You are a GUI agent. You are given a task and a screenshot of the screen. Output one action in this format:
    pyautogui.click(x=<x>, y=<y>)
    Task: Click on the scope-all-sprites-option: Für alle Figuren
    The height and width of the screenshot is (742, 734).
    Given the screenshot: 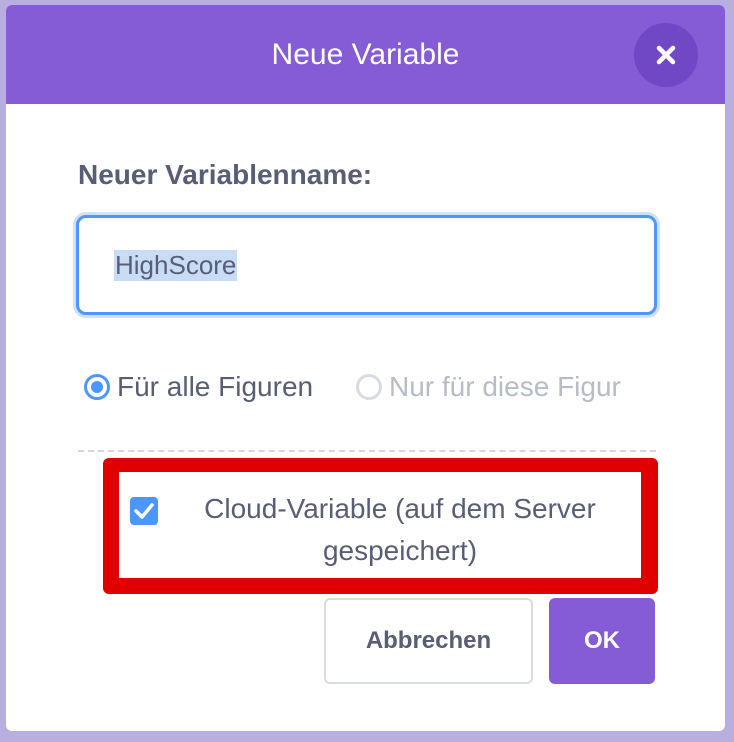 What is the action you would take?
    pyautogui.click(x=214, y=387)
    